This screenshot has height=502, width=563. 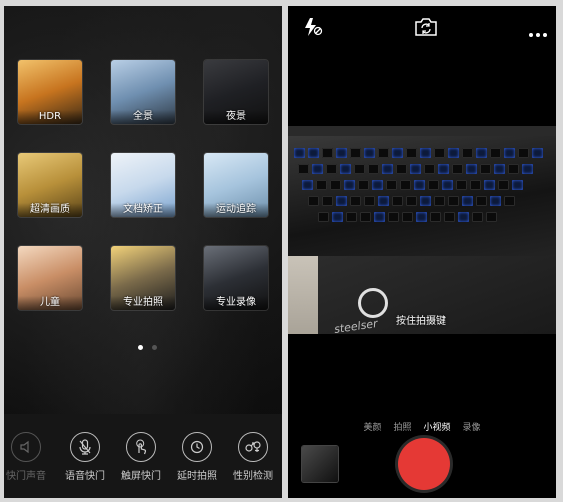 What do you see at coordinates (472, 426) in the screenshot?
I see `mode-video: 录像` at bounding box center [472, 426].